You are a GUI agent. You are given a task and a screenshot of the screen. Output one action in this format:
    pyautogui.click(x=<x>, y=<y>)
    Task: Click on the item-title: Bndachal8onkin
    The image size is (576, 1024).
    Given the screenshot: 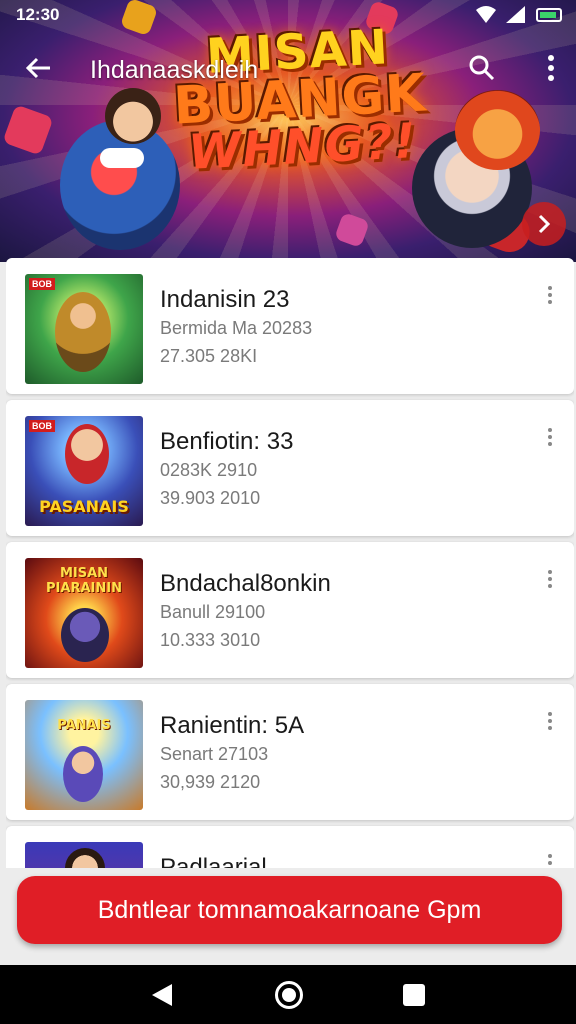 What is the action you would take?
    pyautogui.click(x=245, y=583)
    